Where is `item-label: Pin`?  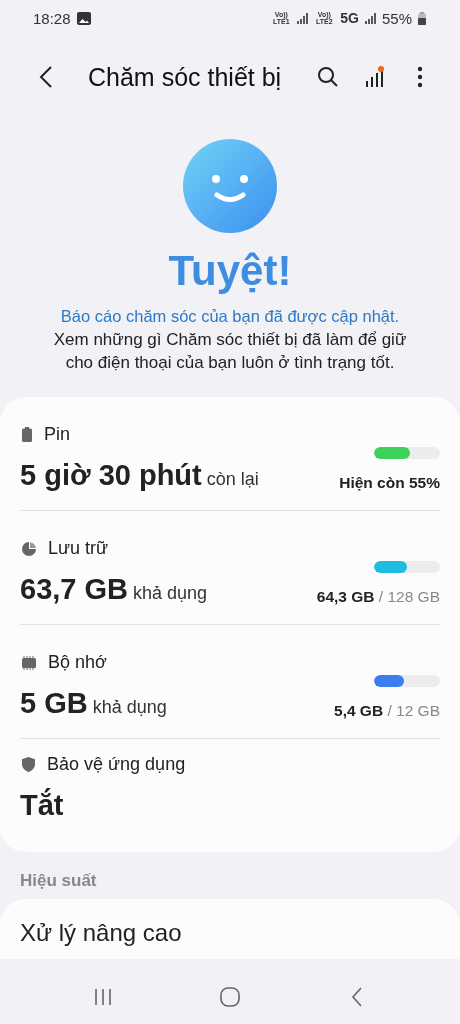 item-label: Pin is located at coordinates (57, 434).